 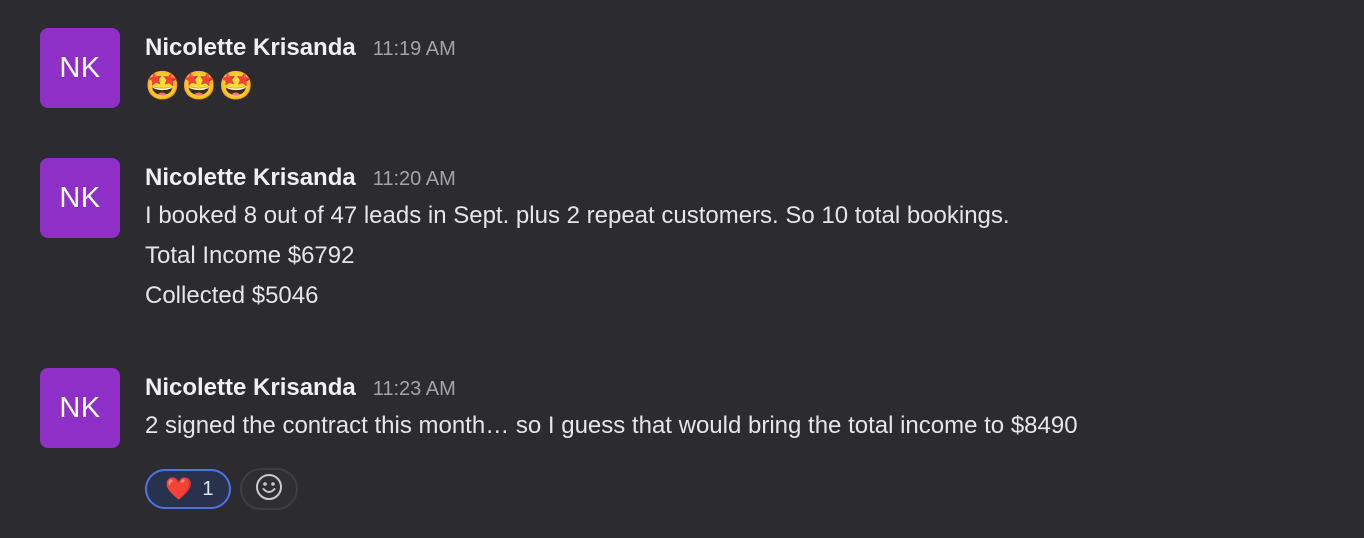 What do you see at coordinates (179, 488) in the screenshot?
I see `heart-icon: ❤️` at bounding box center [179, 488].